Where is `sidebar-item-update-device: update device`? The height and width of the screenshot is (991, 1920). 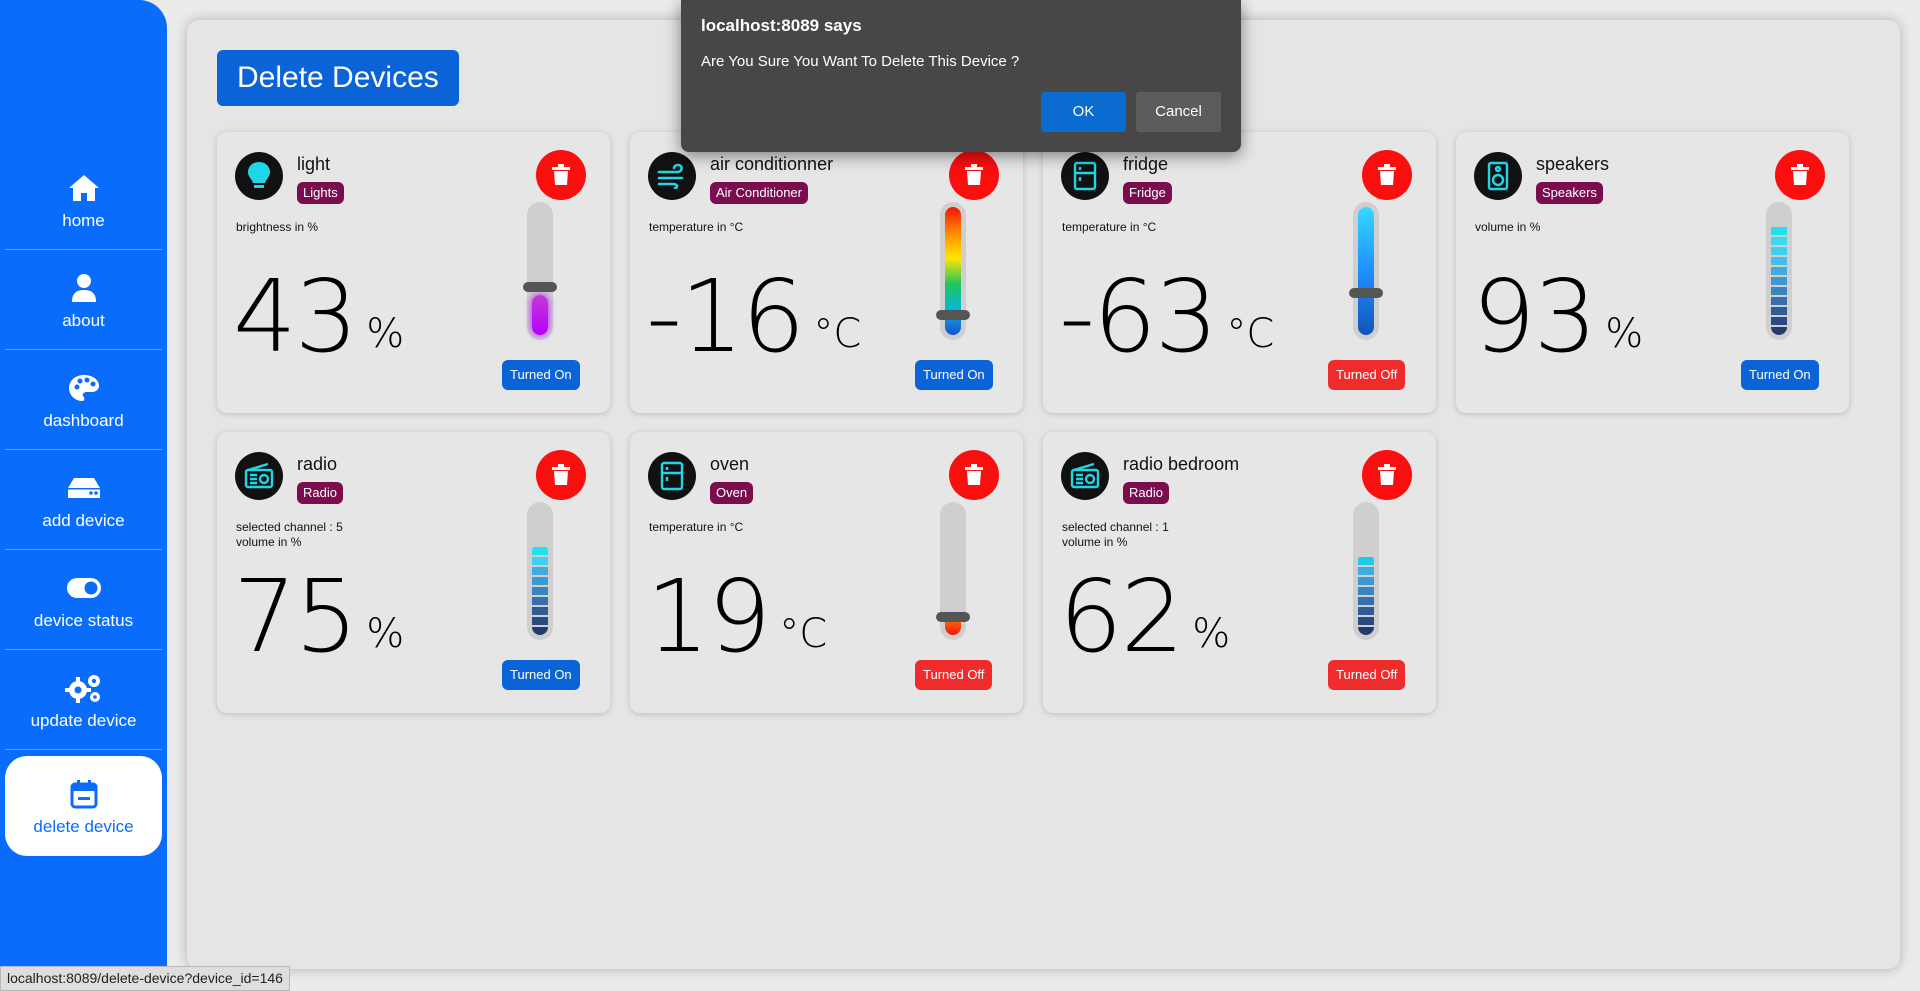 sidebar-item-update-device: update device is located at coordinates (83, 700).